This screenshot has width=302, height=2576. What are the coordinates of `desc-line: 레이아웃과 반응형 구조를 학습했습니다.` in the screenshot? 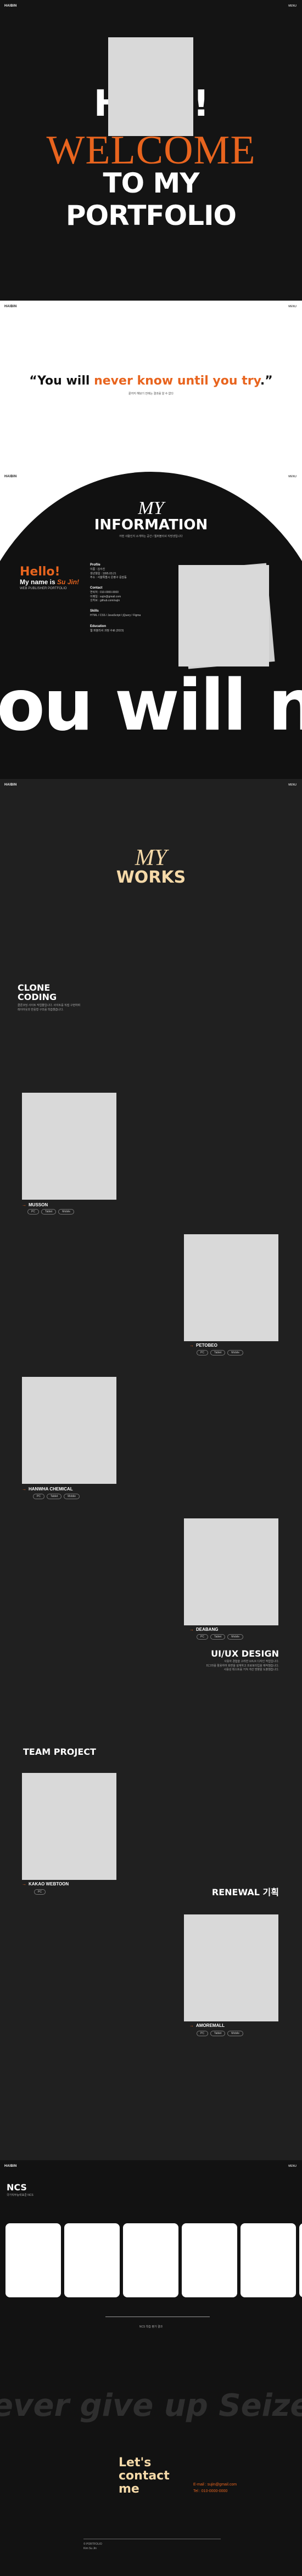 It's located at (41, 1010).